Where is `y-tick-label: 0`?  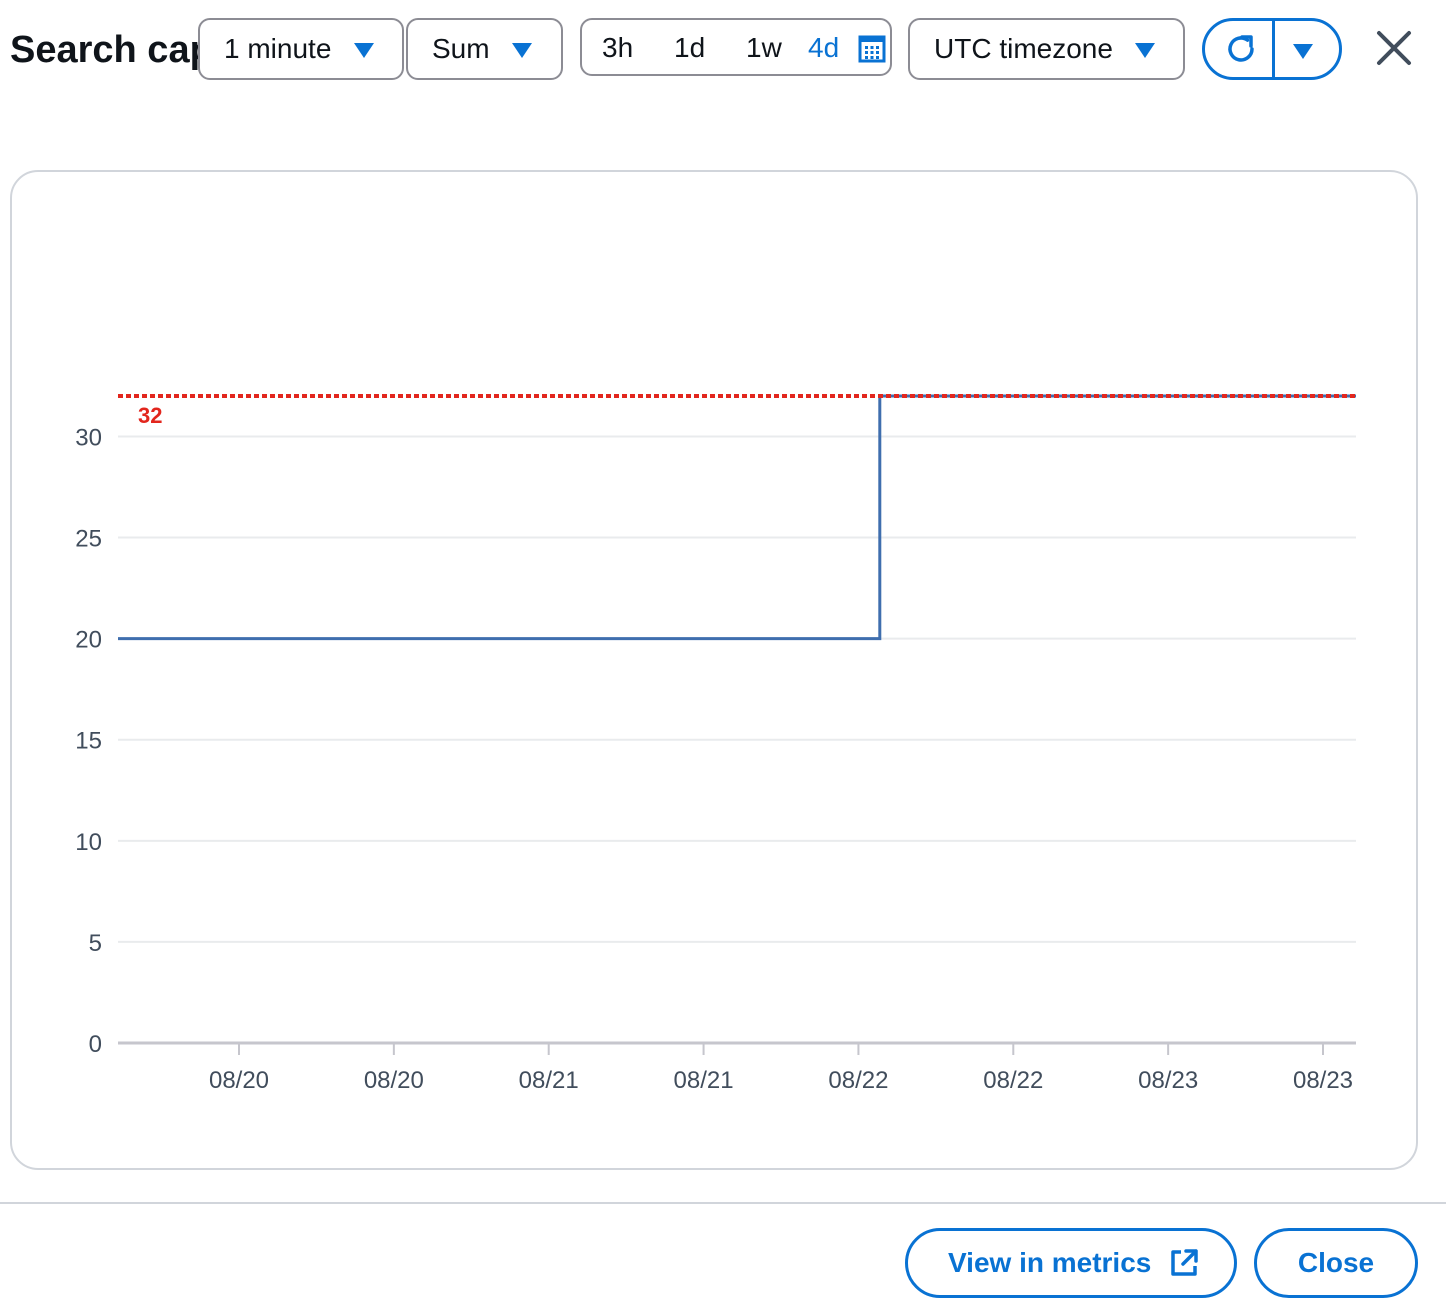
y-tick-label: 0 is located at coordinates (95, 1044).